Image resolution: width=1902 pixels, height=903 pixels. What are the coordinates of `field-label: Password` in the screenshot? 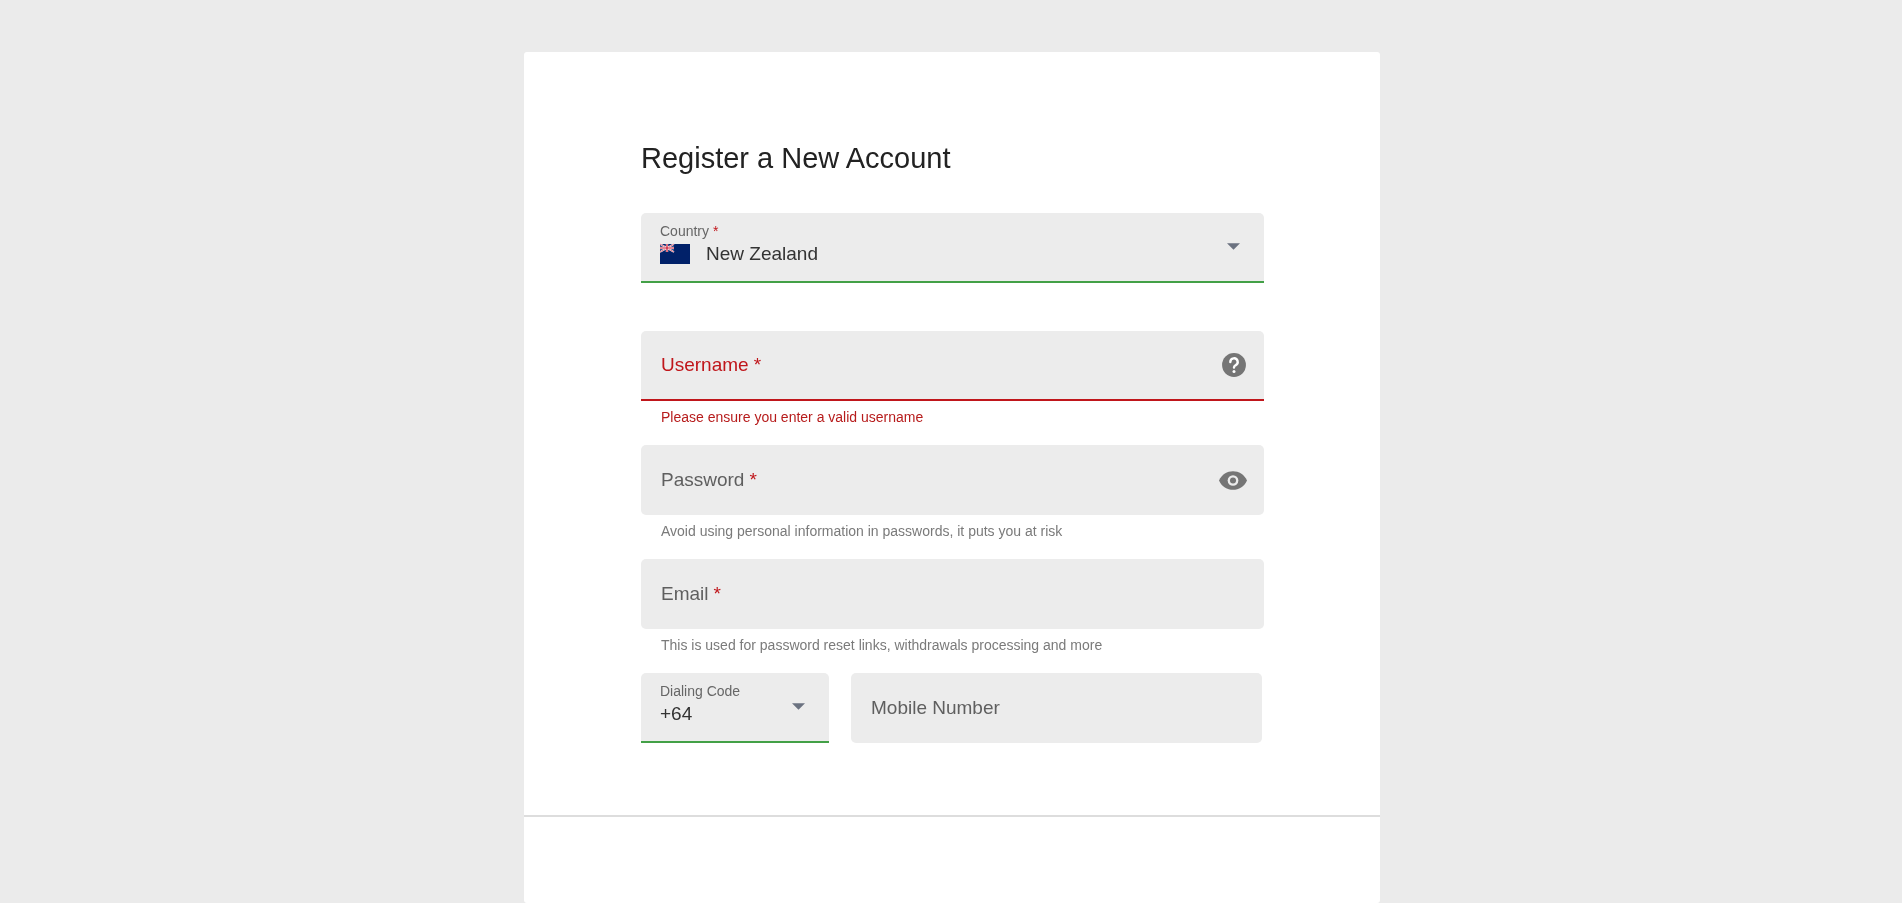 It's located at (703, 480).